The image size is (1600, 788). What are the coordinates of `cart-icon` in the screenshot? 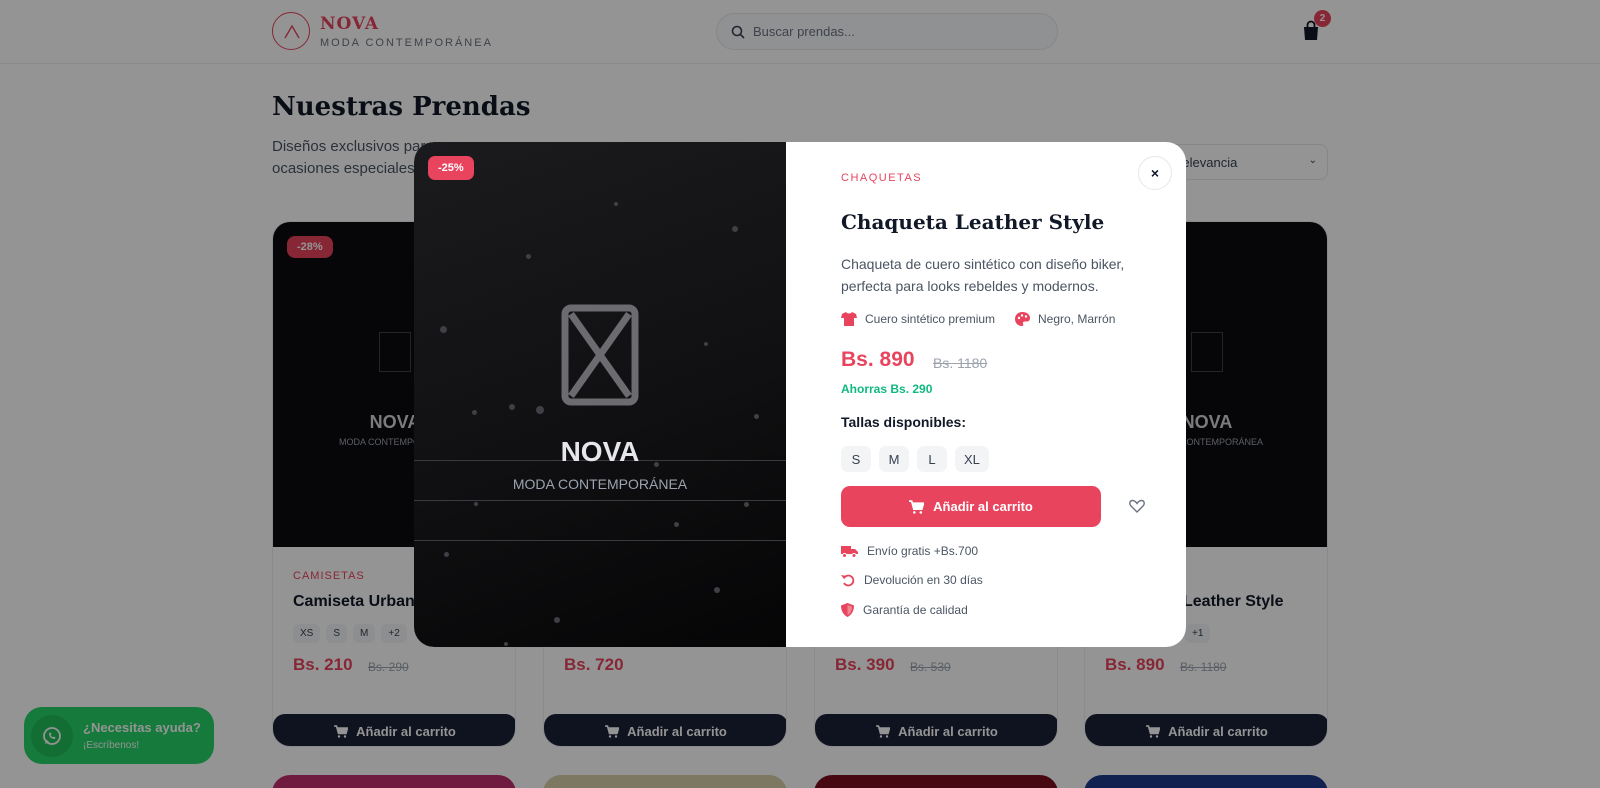 It's located at (917, 506).